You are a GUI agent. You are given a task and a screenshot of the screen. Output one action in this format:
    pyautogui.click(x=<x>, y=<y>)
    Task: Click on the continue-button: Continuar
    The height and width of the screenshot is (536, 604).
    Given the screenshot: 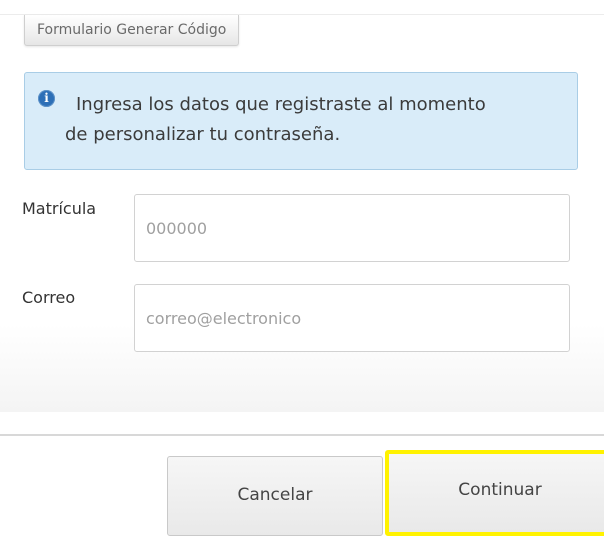 What is the action you would take?
    pyautogui.click(x=494, y=493)
    